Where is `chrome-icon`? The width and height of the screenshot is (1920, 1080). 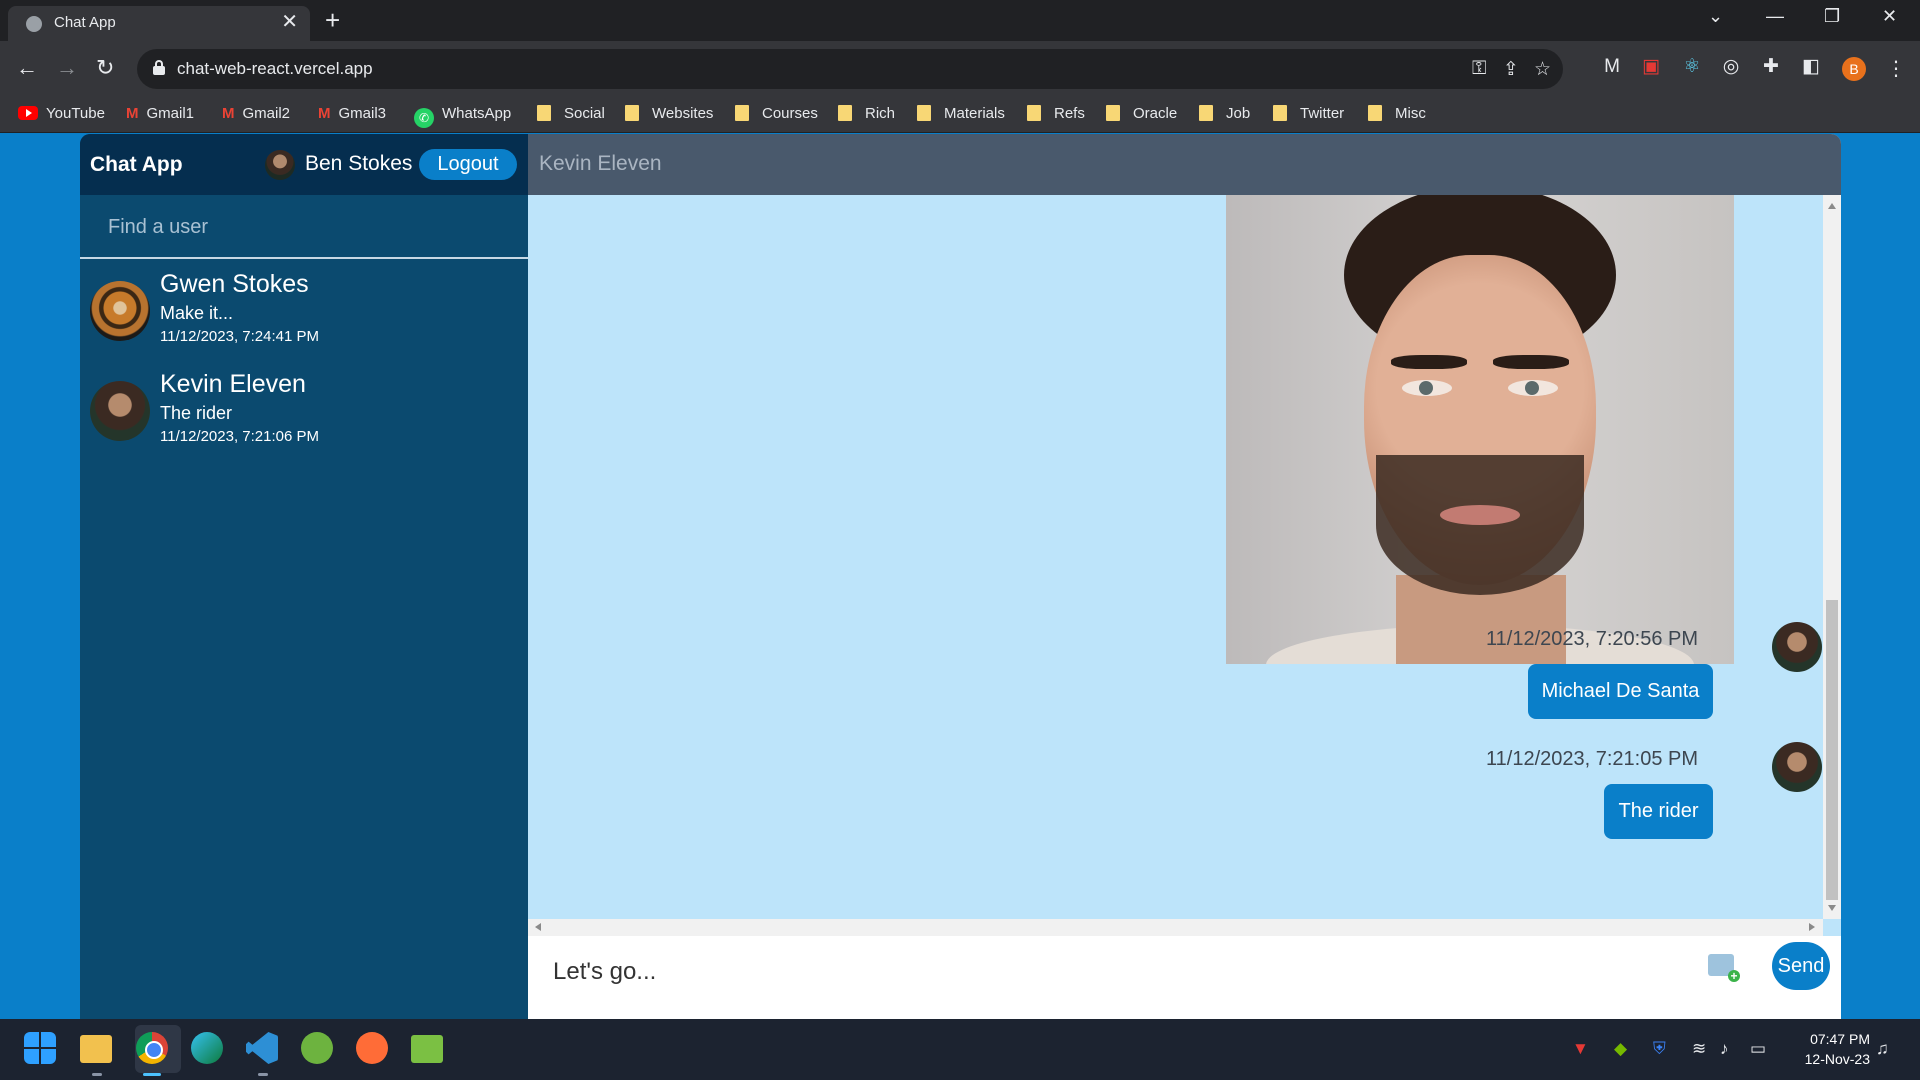
chrome-icon is located at coordinates (152, 1048).